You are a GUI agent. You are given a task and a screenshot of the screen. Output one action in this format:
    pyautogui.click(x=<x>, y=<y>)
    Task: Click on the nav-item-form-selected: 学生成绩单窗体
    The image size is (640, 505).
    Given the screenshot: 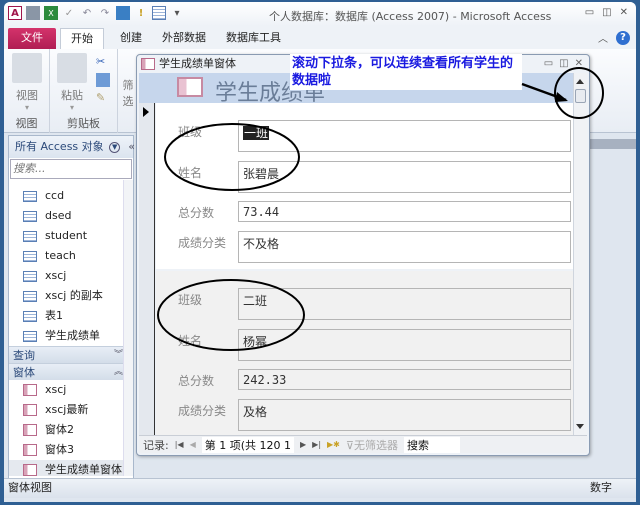 What is the action you would take?
    pyautogui.click(x=71, y=468)
    